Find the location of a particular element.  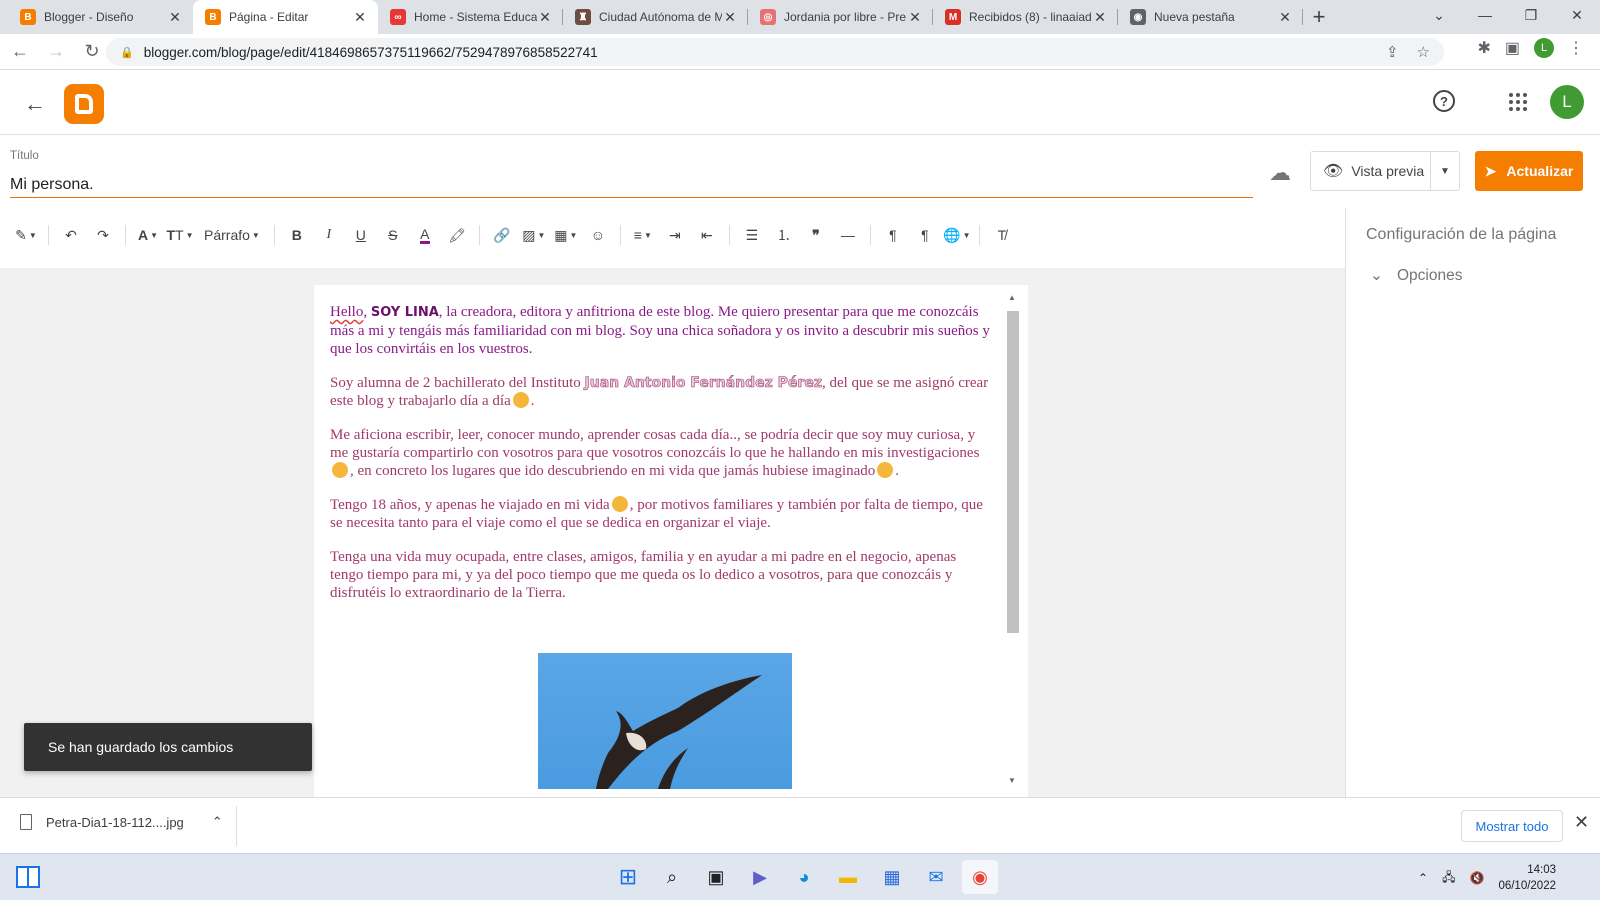

chat-icon: ▶ is located at coordinates (760, 877).